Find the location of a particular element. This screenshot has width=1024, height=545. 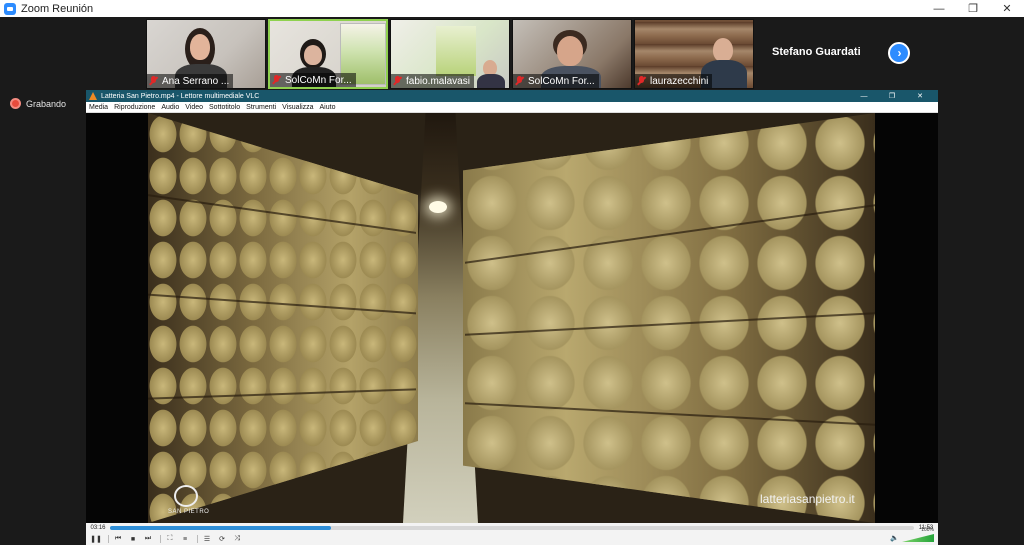

volume-slider: 100% is located at coordinates (918, 534).